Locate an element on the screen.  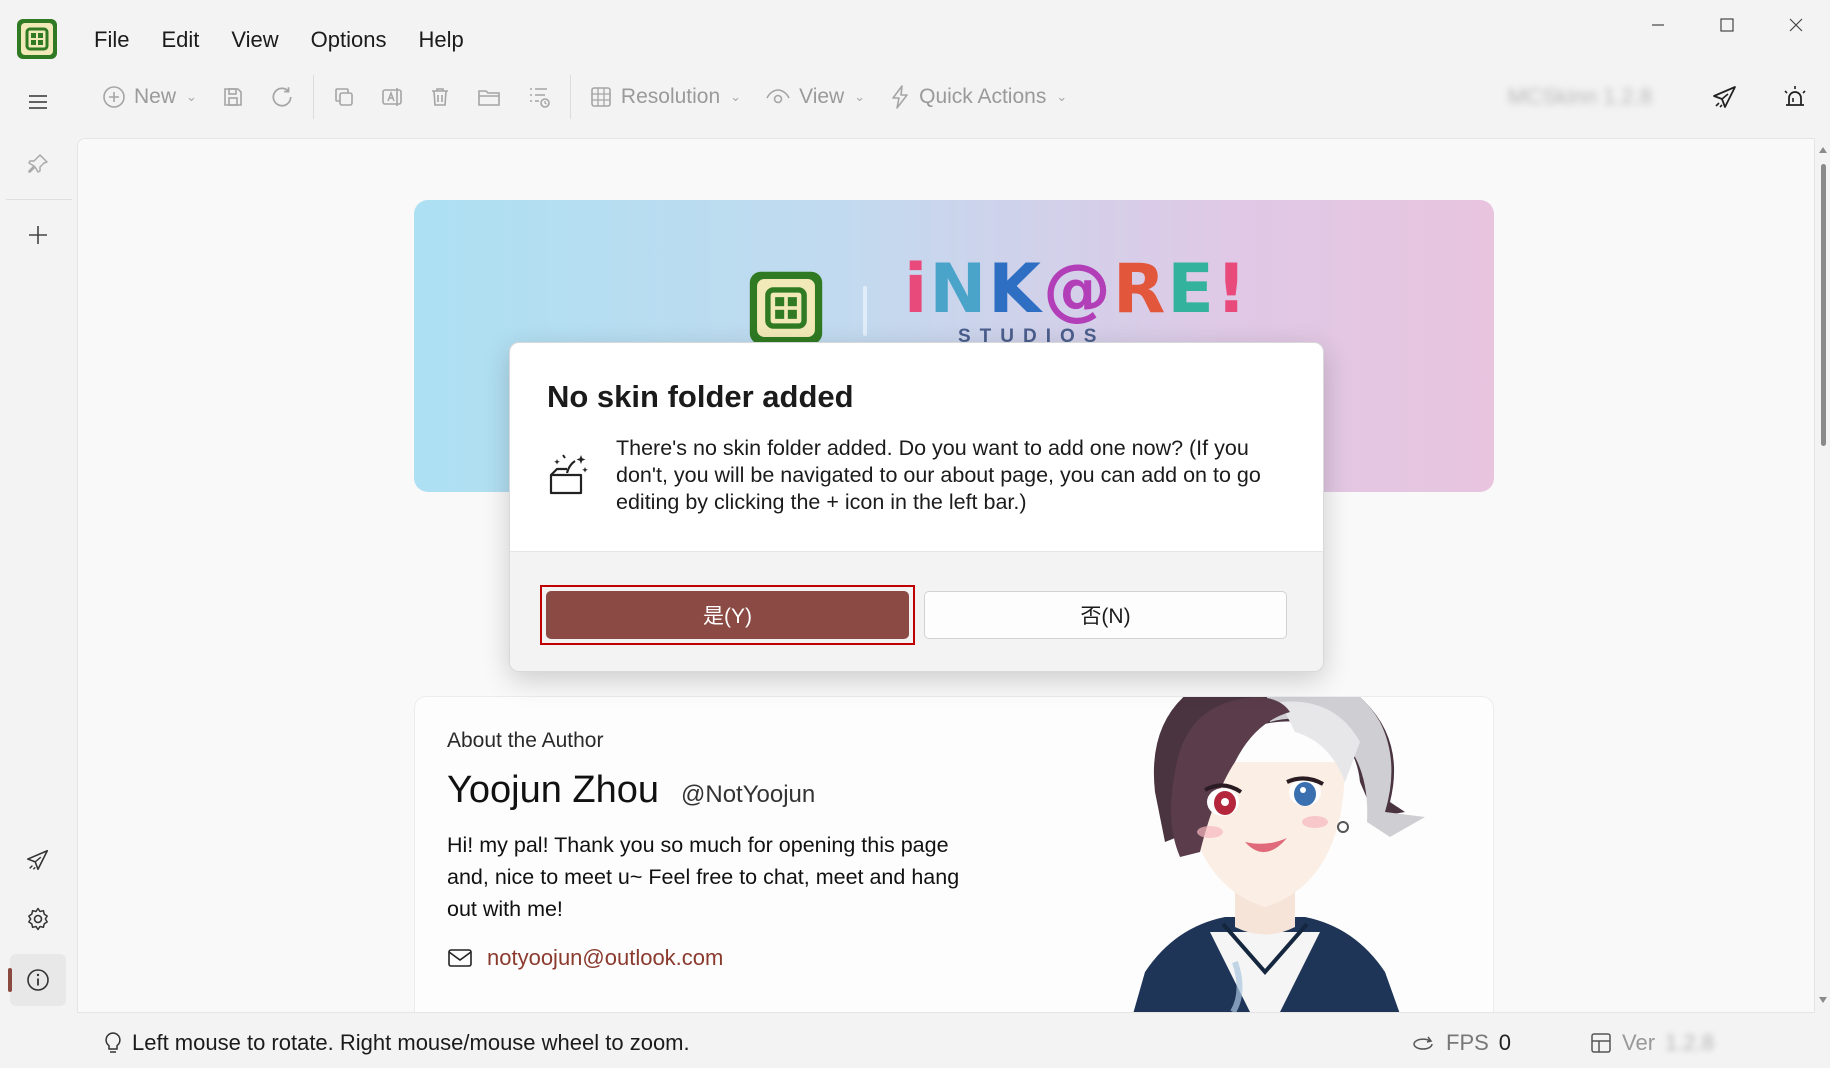
close-window-button is located at coordinates (1795, 25).